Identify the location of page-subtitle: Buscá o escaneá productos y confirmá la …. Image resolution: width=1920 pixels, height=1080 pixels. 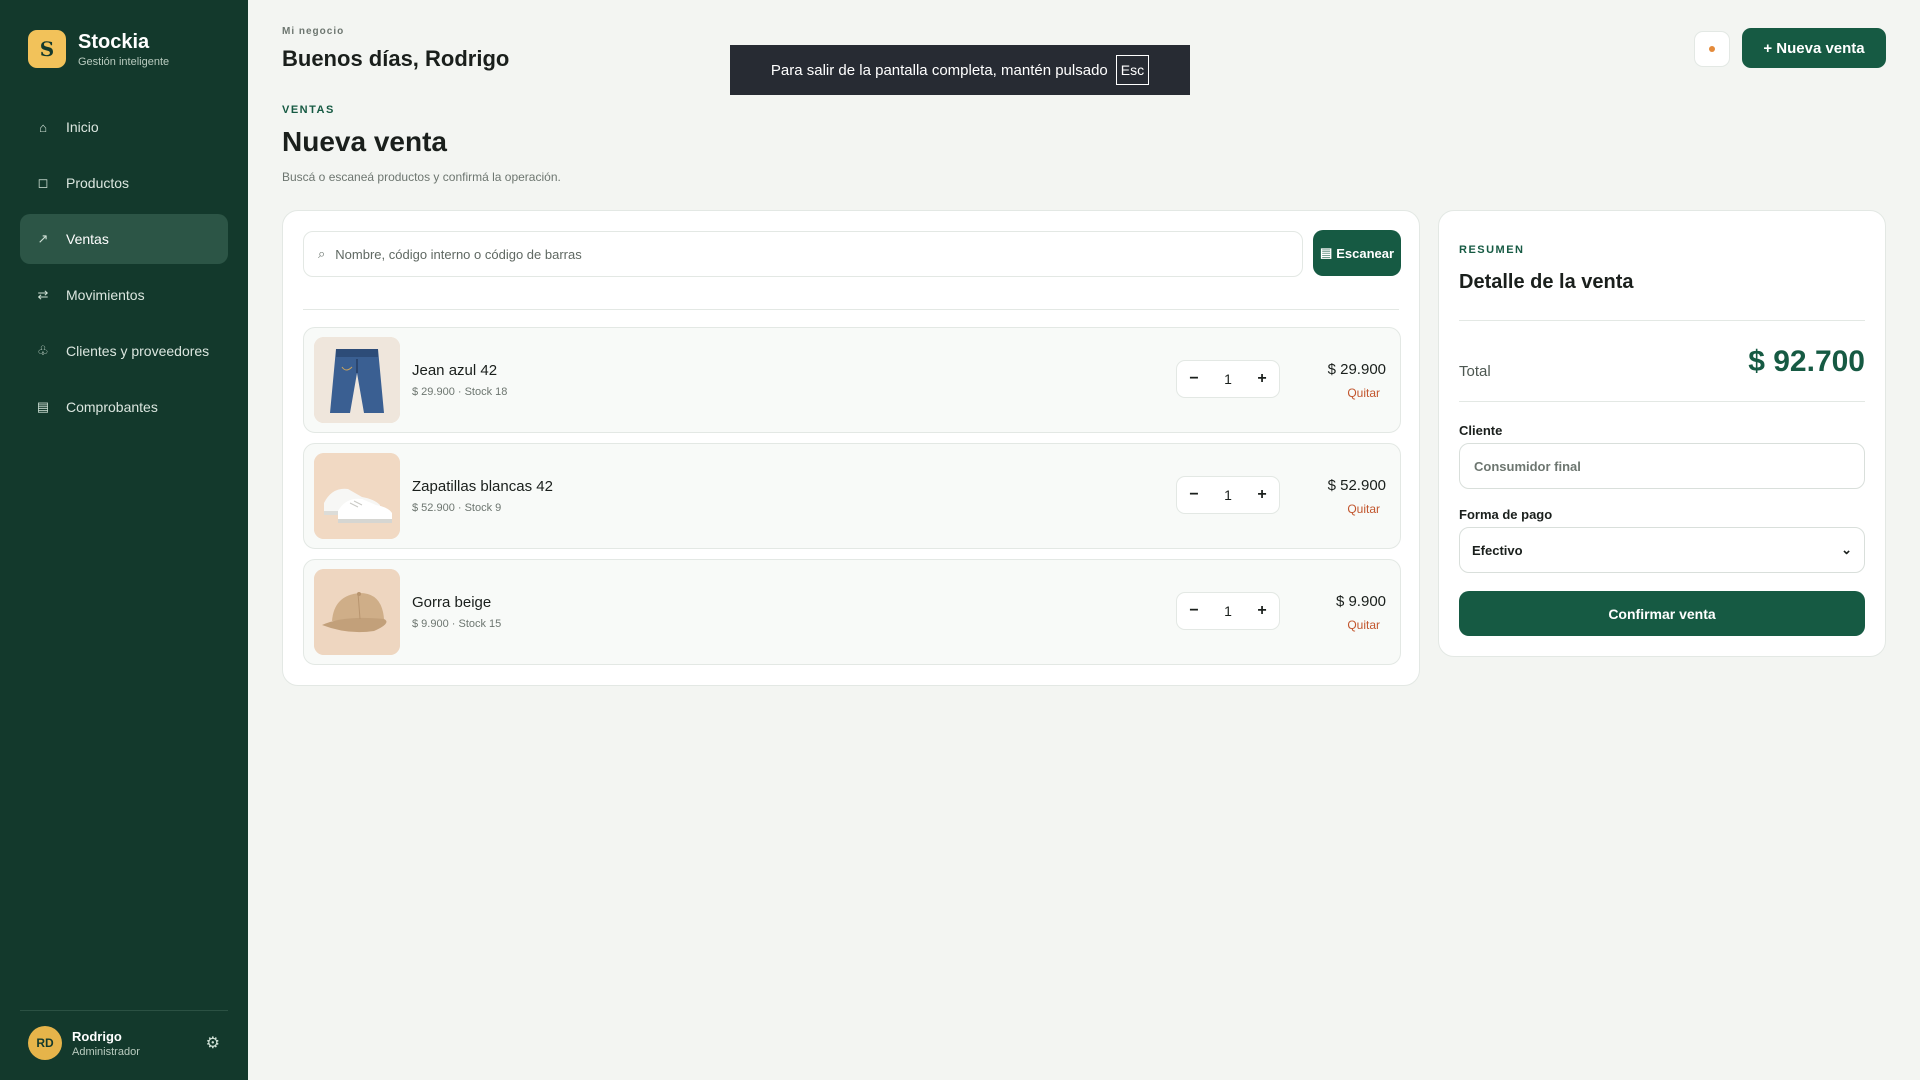
(421, 177).